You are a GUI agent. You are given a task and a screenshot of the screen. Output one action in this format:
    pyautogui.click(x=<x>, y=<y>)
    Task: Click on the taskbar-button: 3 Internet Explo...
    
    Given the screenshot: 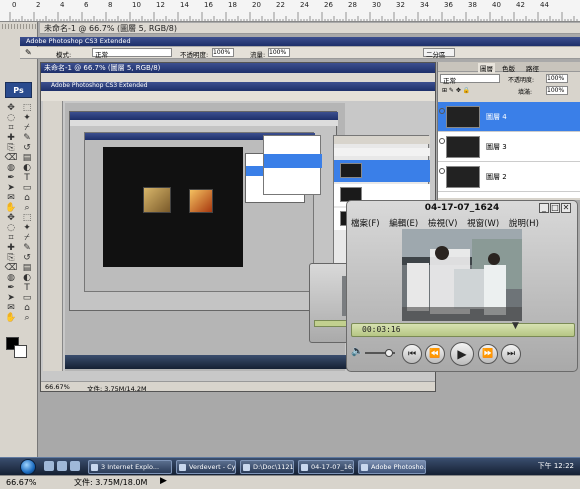 What is the action you would take?
    pyautogui.click(x=130, y=467)
    